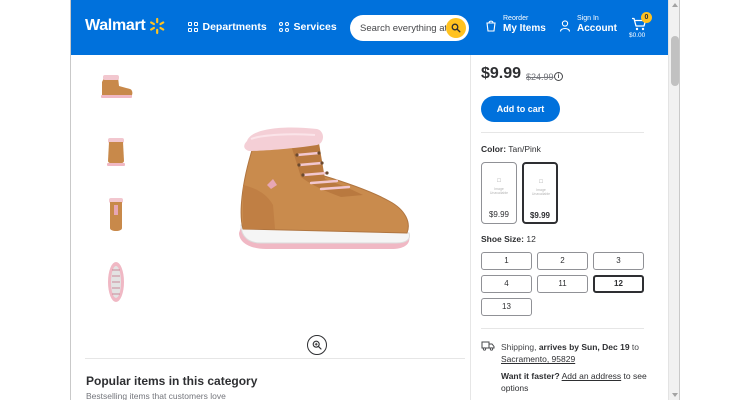 Image resolution: width=750 pixels, height=400 pixels. Describe the element at coordinates (562, 328) in the screenshot. I see `panel-divider-bottom` at that location.